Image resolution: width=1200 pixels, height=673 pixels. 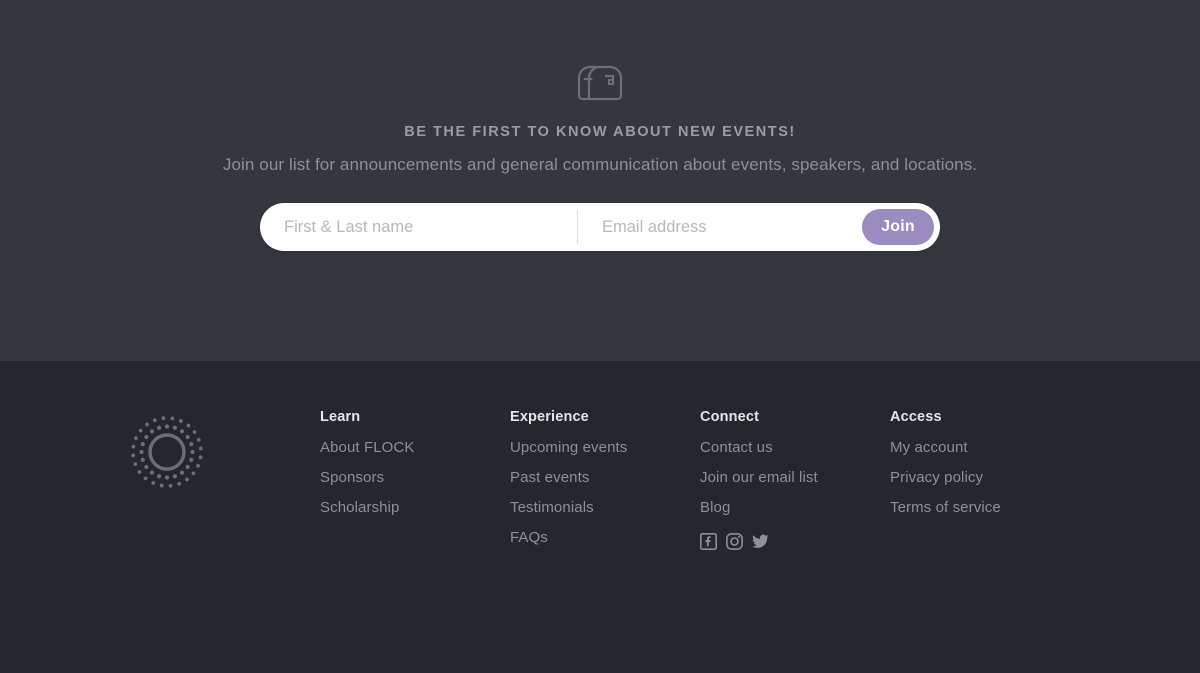 What do you see at coordinates (577, 227) in the screenshot?
I see `form-field-divider` at bounding box center [577, 227].